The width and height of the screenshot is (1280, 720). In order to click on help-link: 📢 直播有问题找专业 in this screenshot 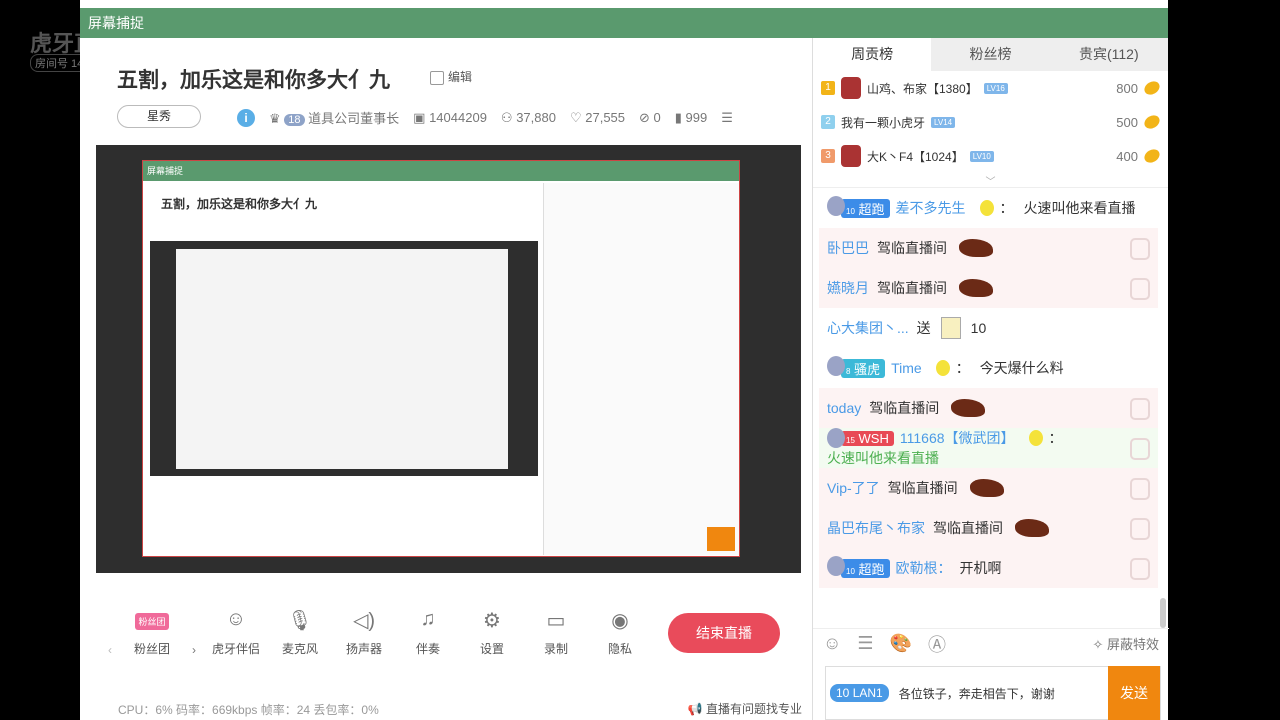, I will do `click(745, 708)`.